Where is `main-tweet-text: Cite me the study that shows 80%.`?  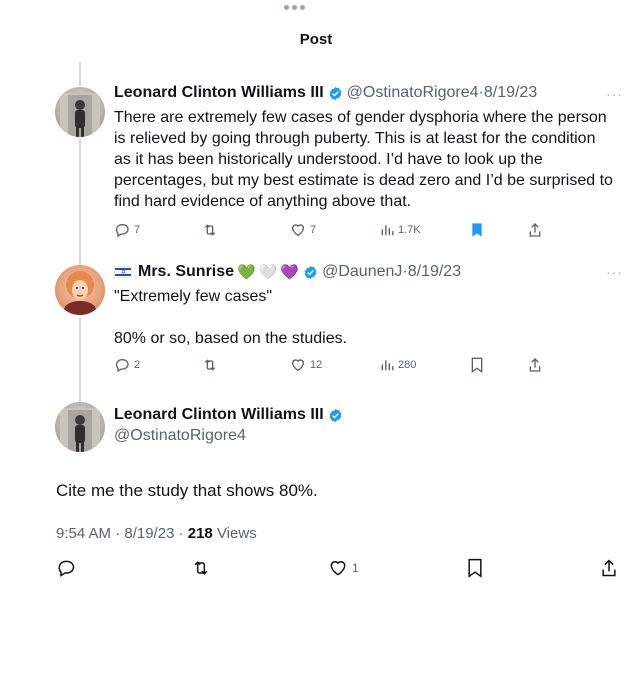 main-tweet-text: Cite me the study that shows 80%. is located at coordinates (187, 490).